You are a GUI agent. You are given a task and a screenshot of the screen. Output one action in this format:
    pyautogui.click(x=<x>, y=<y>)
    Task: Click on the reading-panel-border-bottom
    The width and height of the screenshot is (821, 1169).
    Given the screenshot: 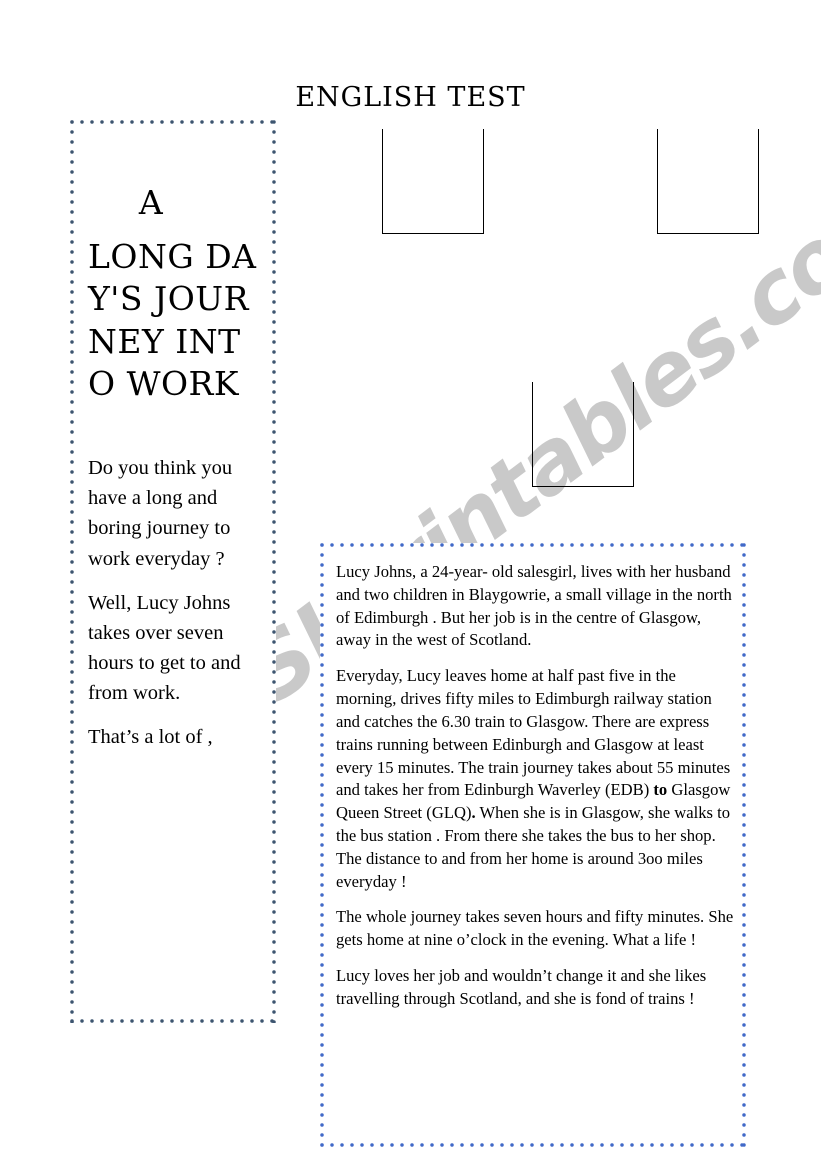 What is the action you would take?
    pyautogui.click(x=533, y=1145)
    